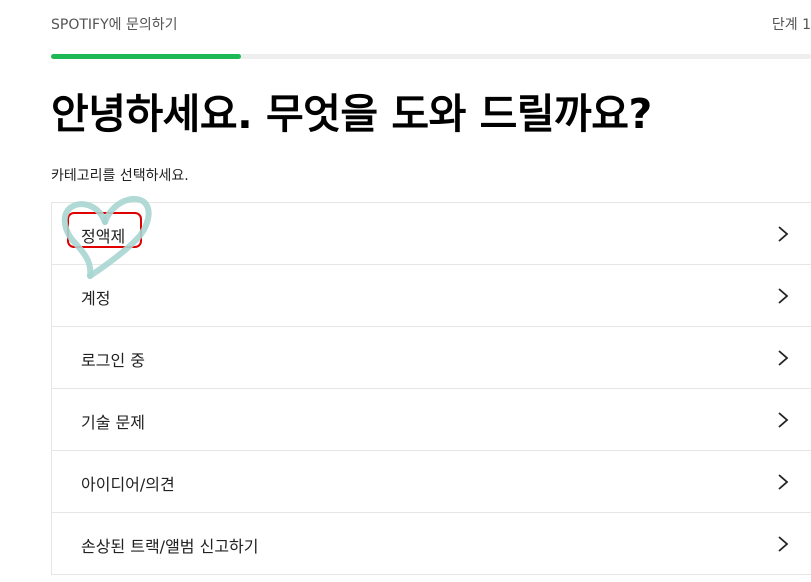  What do you see at coordinates (431, 358) in the screenshot?
I see `category-item-login: 로그인 중` at bounding box center [431, 358].